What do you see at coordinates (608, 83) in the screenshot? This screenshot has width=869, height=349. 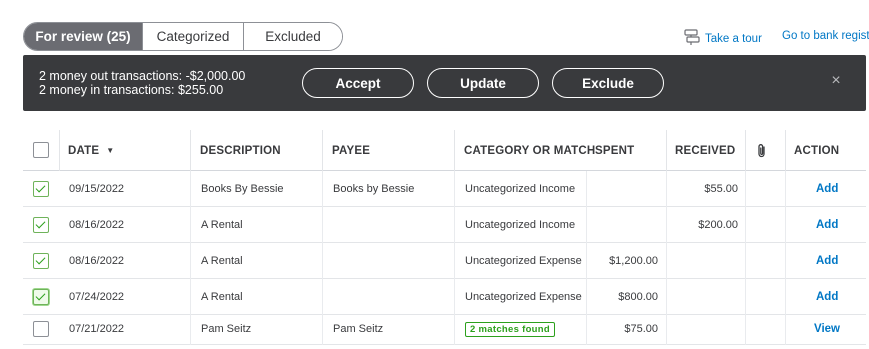 I see `exclude-button: Exclude` at bounding box center [608, 83].